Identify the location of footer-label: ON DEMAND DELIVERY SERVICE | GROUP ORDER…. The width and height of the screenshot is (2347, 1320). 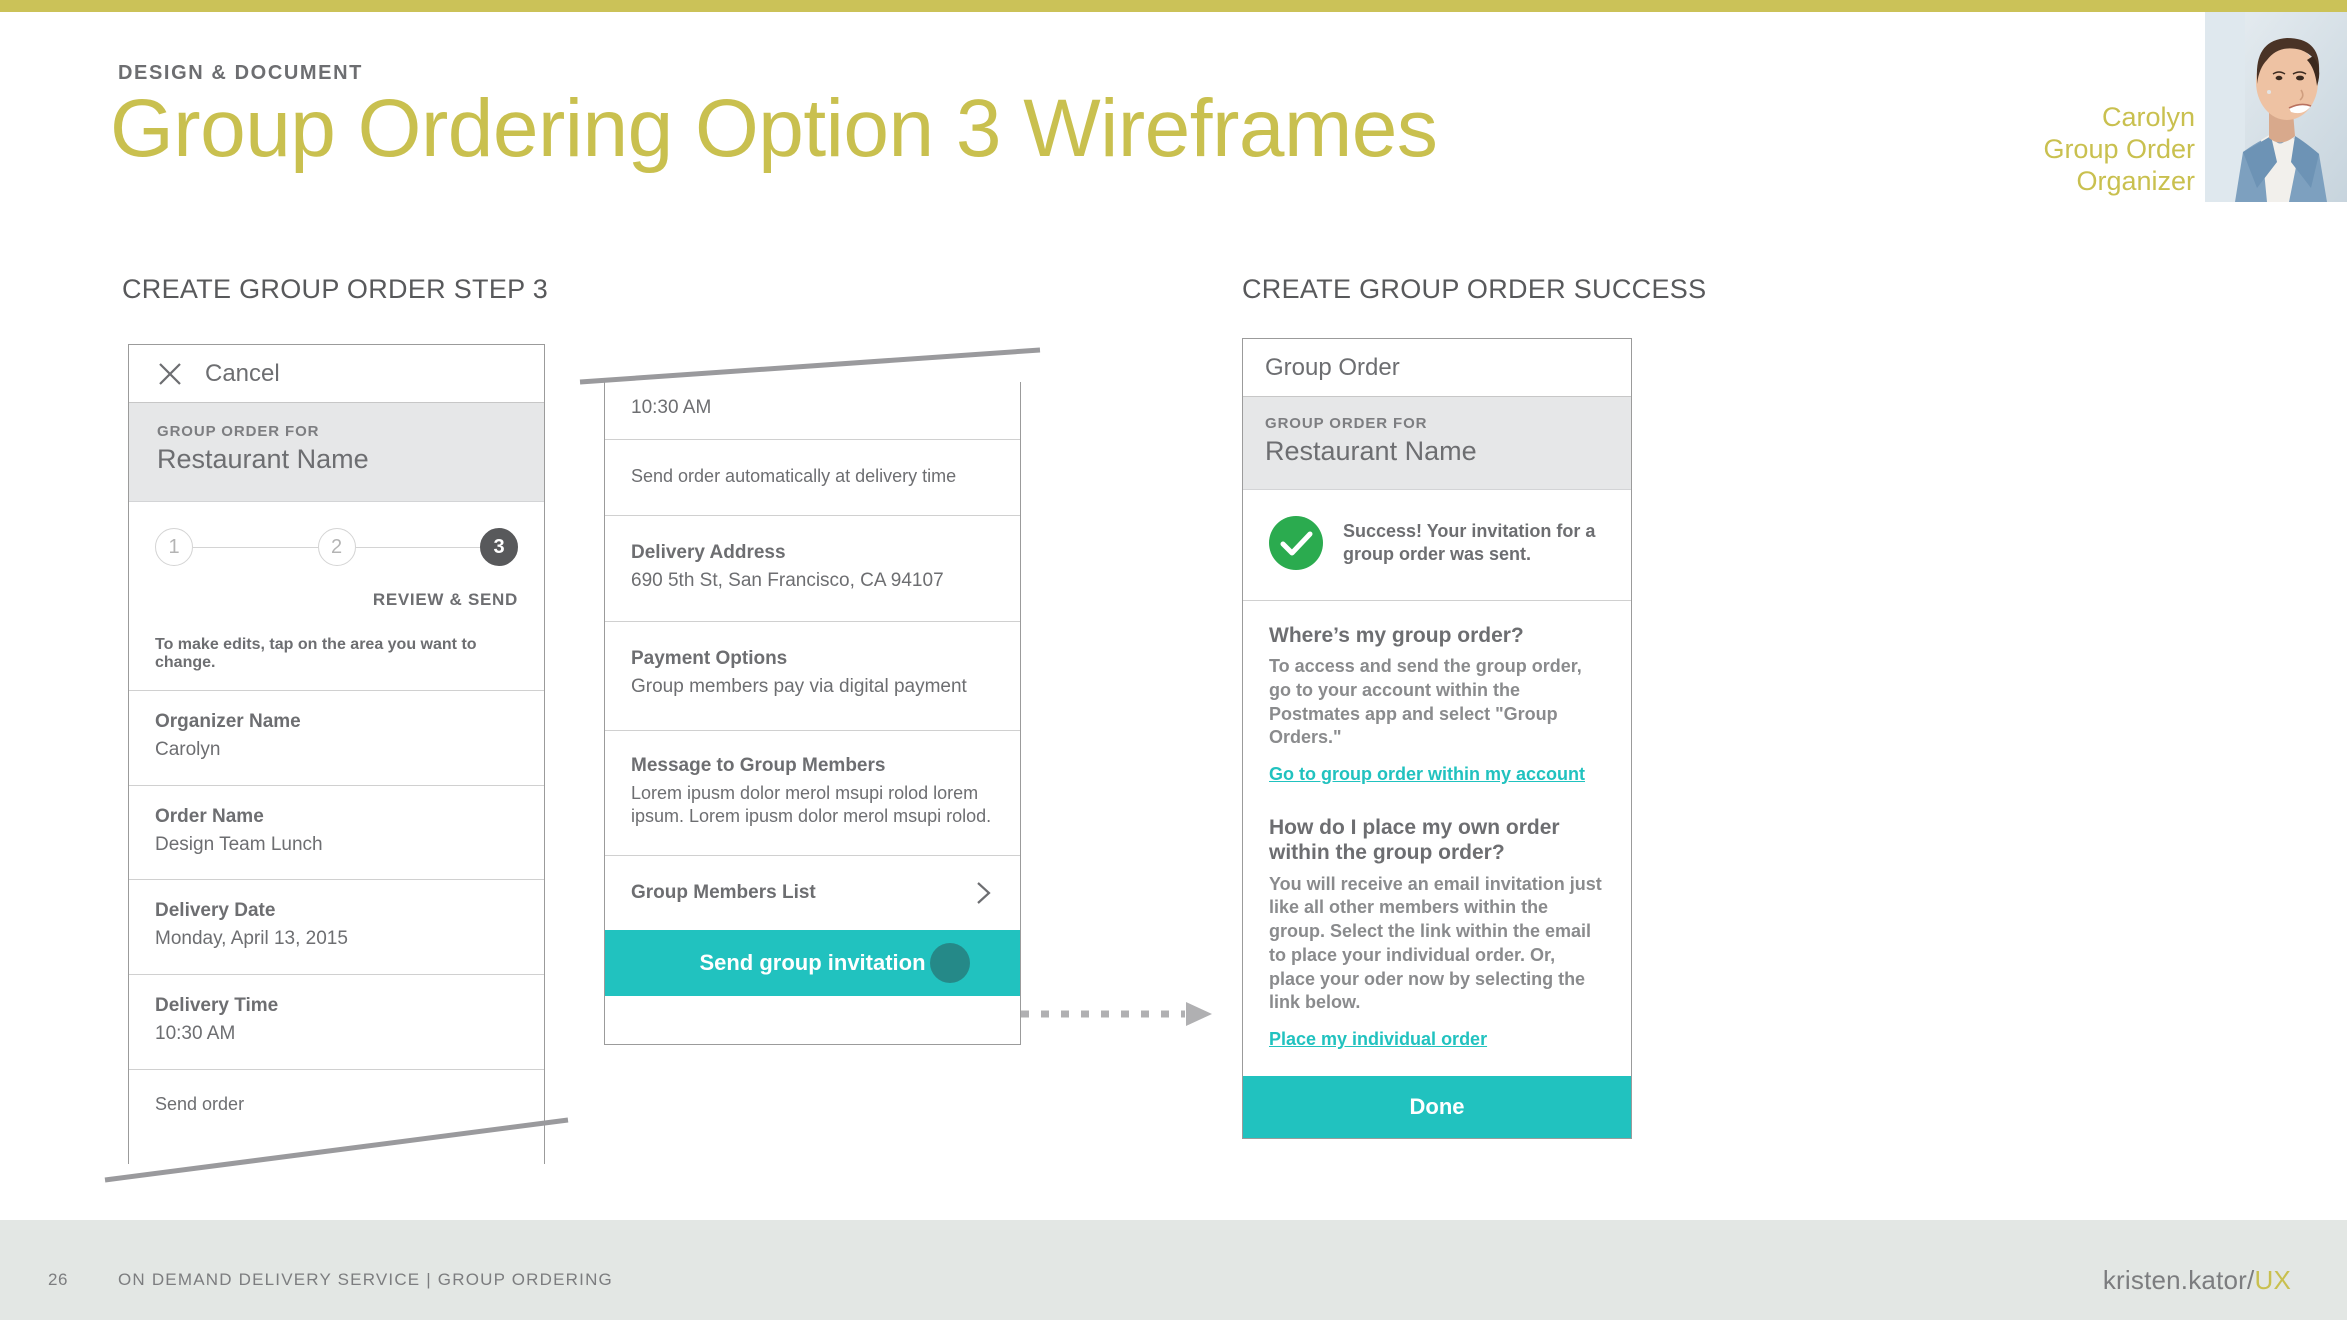
(365, 1279).